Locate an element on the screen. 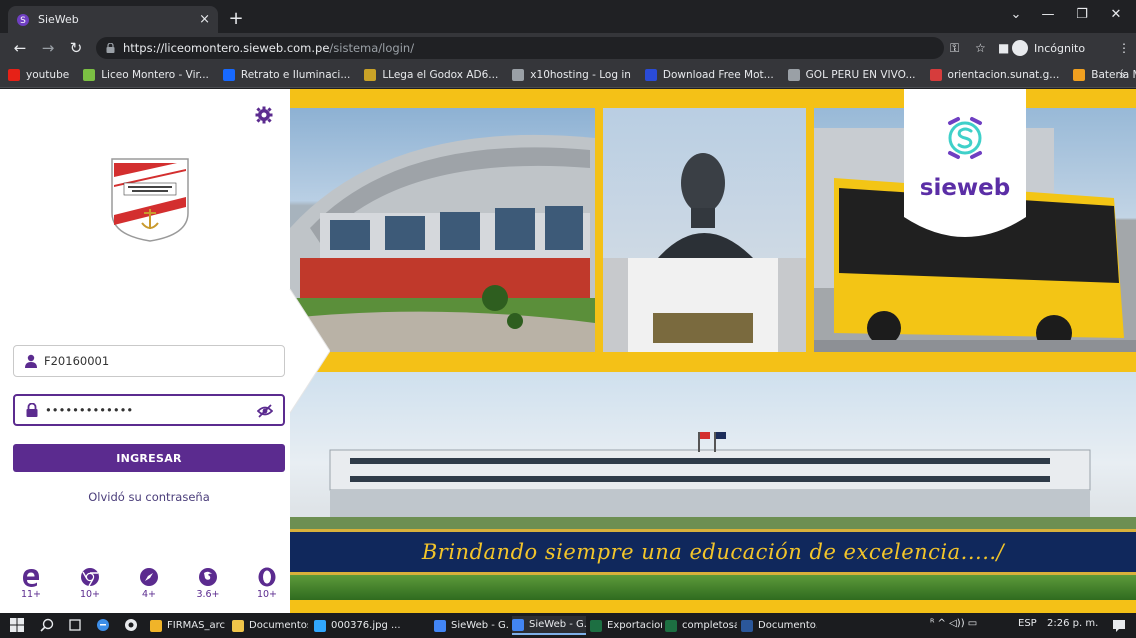 The image size is (1136, 638). bookmark-item: x10hosting - Log in is located at coordinates (571, 75).